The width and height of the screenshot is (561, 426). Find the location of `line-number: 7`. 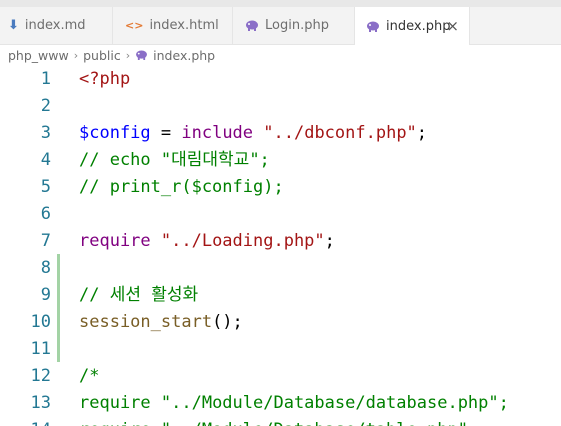

line-number: 7 is located at coordinates (45, 241).